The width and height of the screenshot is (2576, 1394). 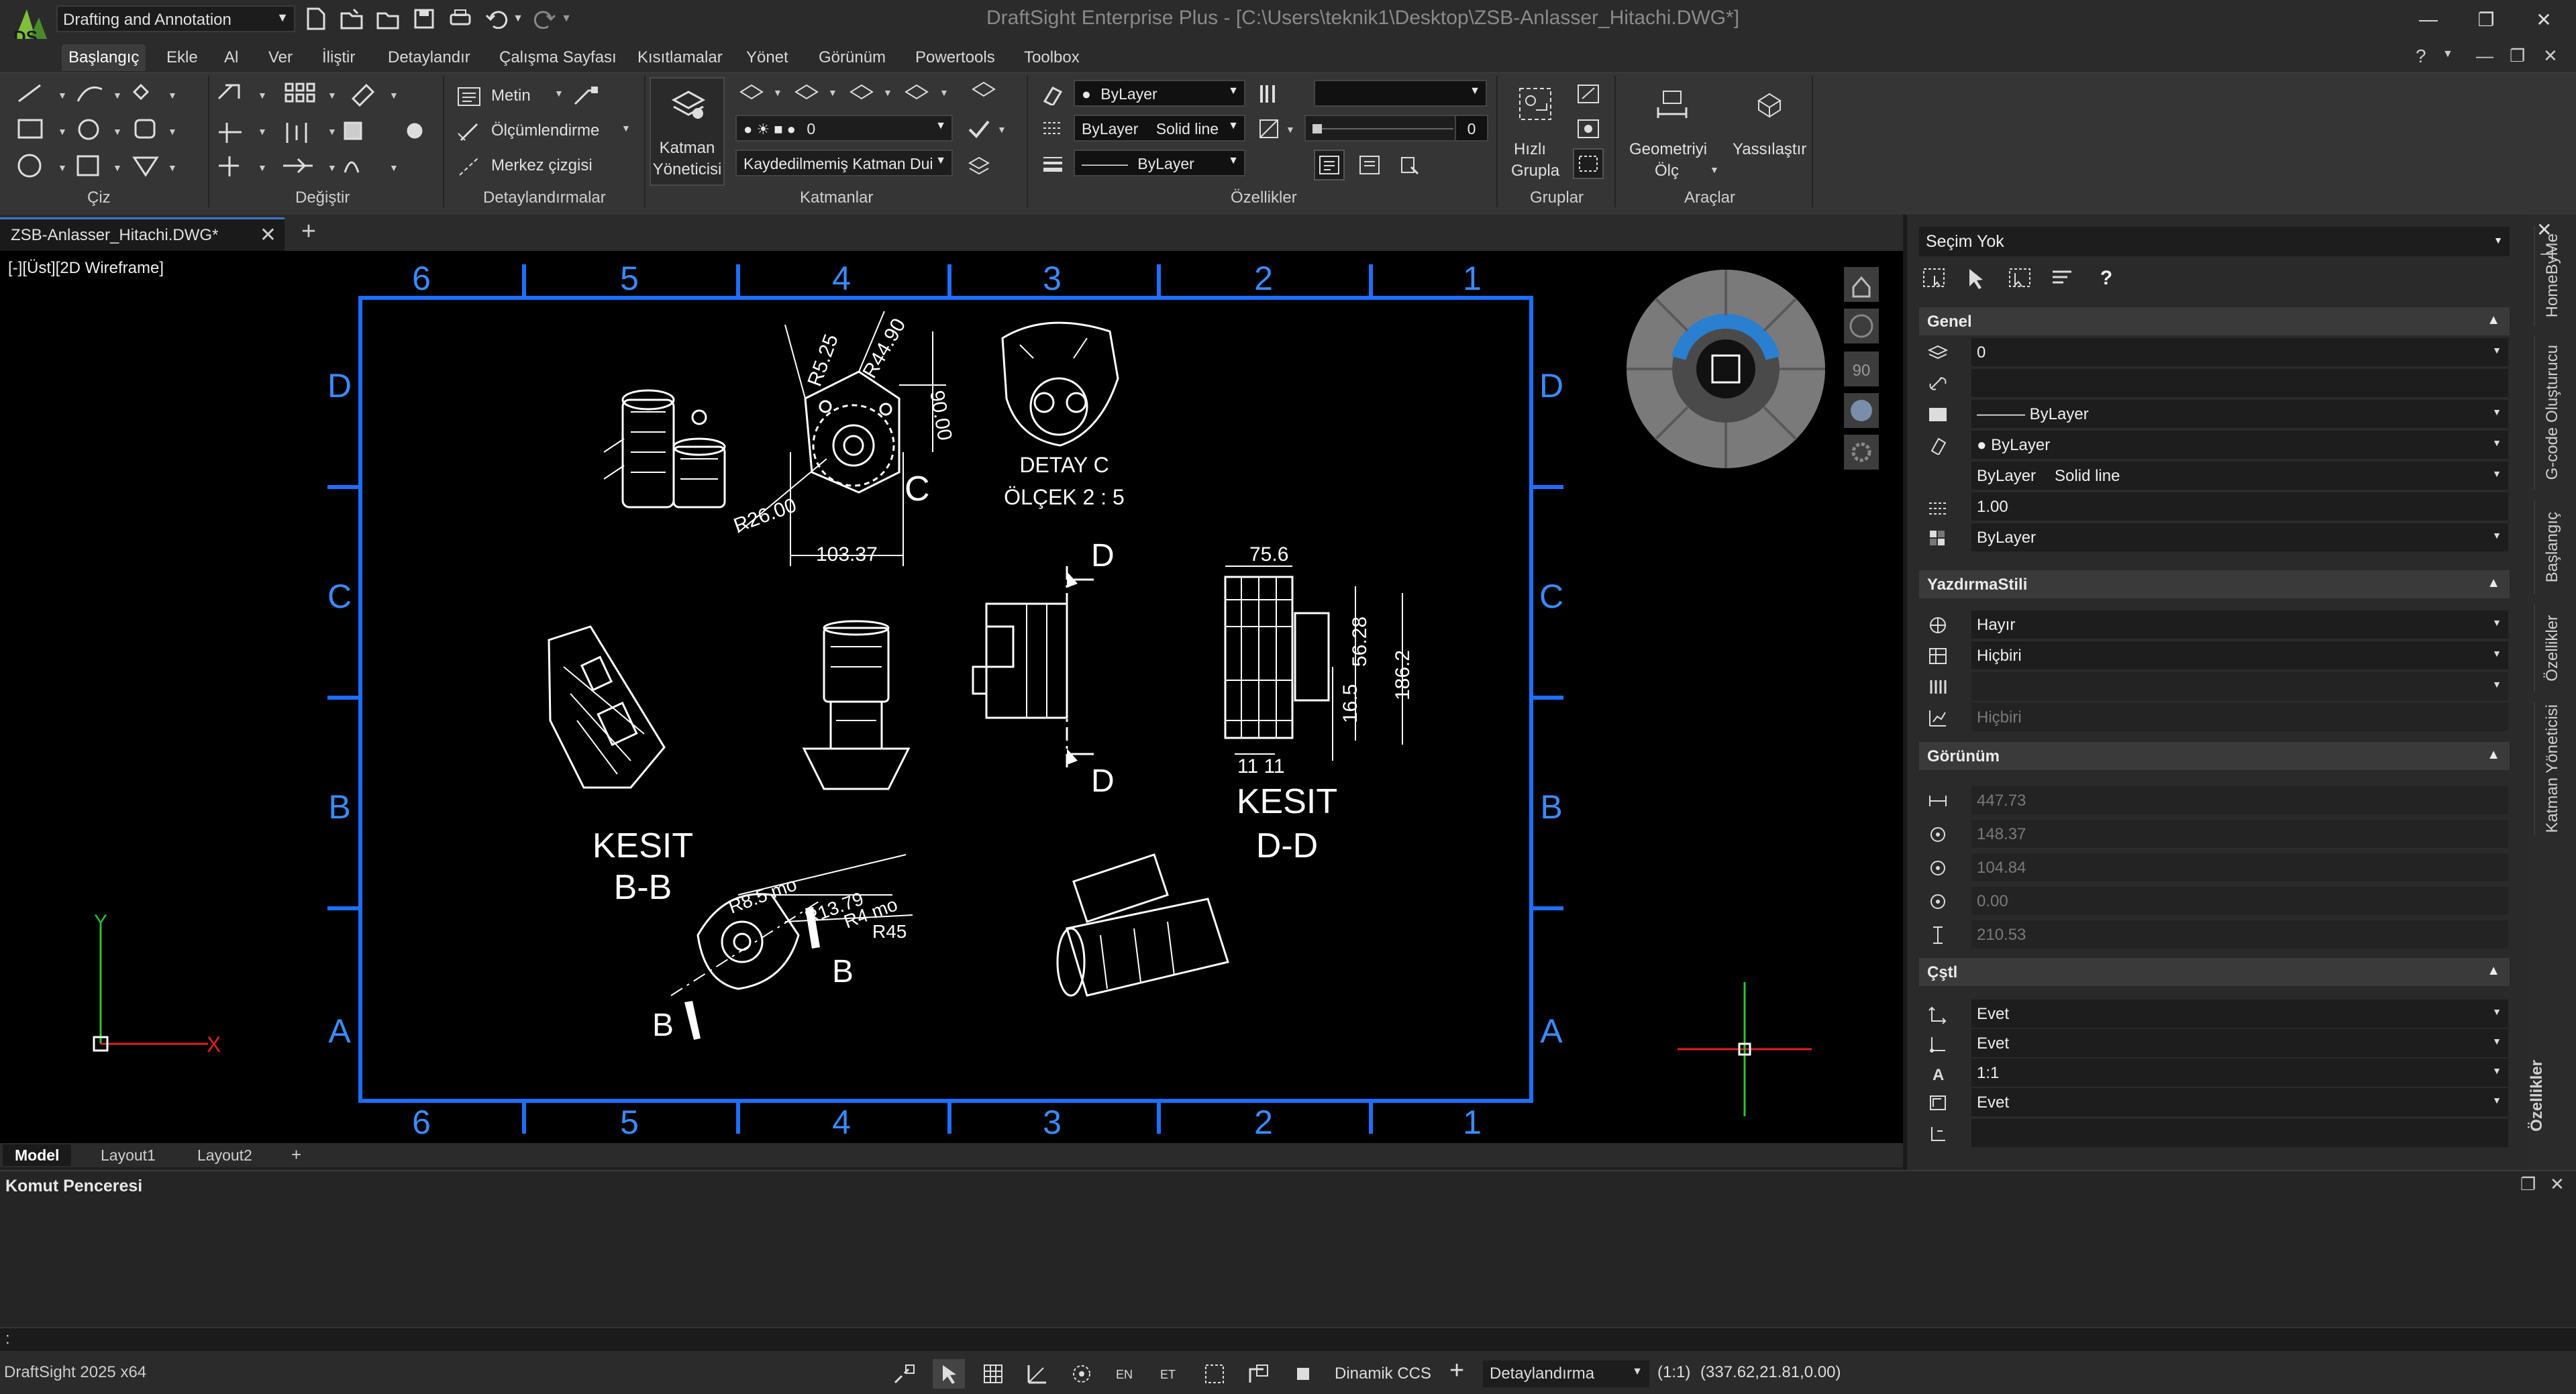 I want to click on quick-group-label-2: Grupla, so click(x=1535, y=171).